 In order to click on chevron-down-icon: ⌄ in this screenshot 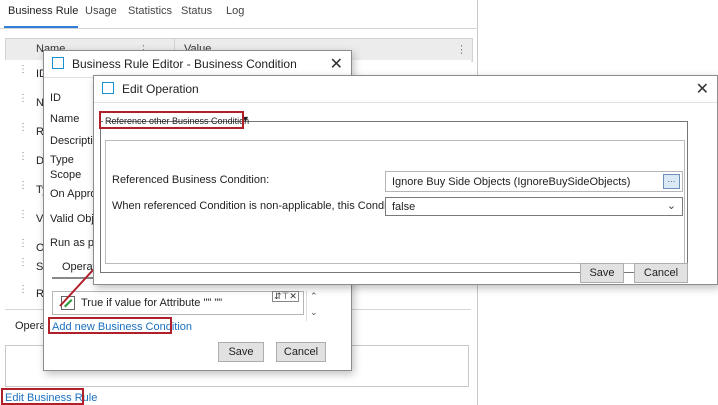, I will do `click(671, 206)`.